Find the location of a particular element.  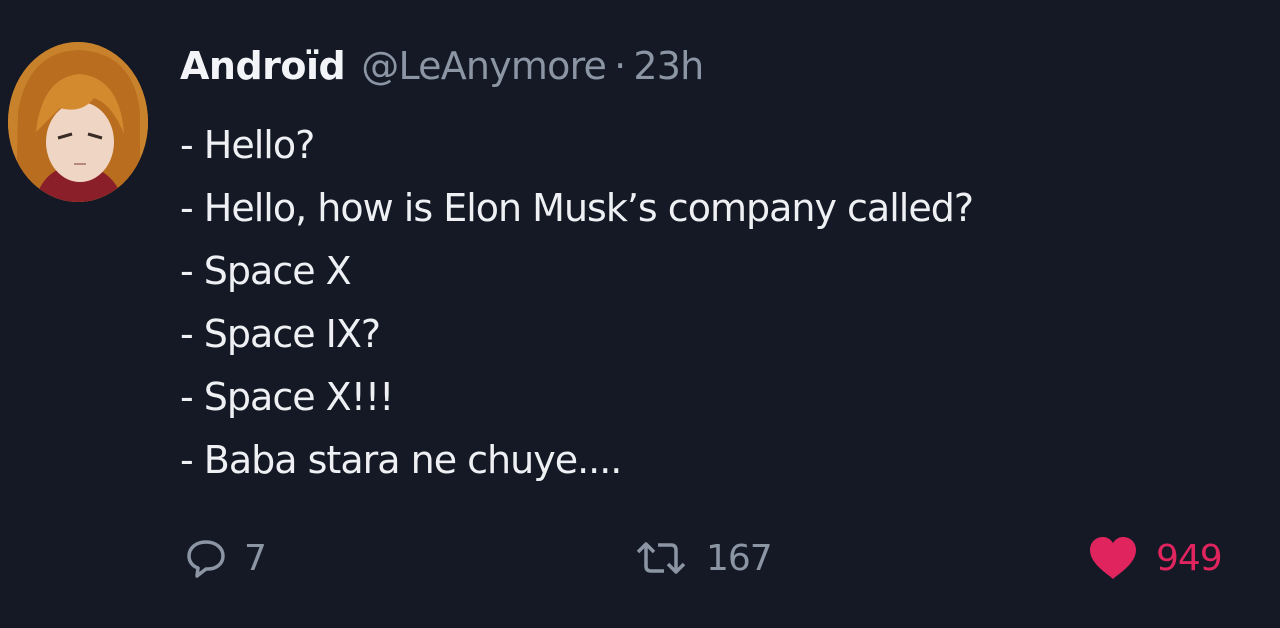

tweet-actions: 7 167 949 is located at coordinates (640, 558).